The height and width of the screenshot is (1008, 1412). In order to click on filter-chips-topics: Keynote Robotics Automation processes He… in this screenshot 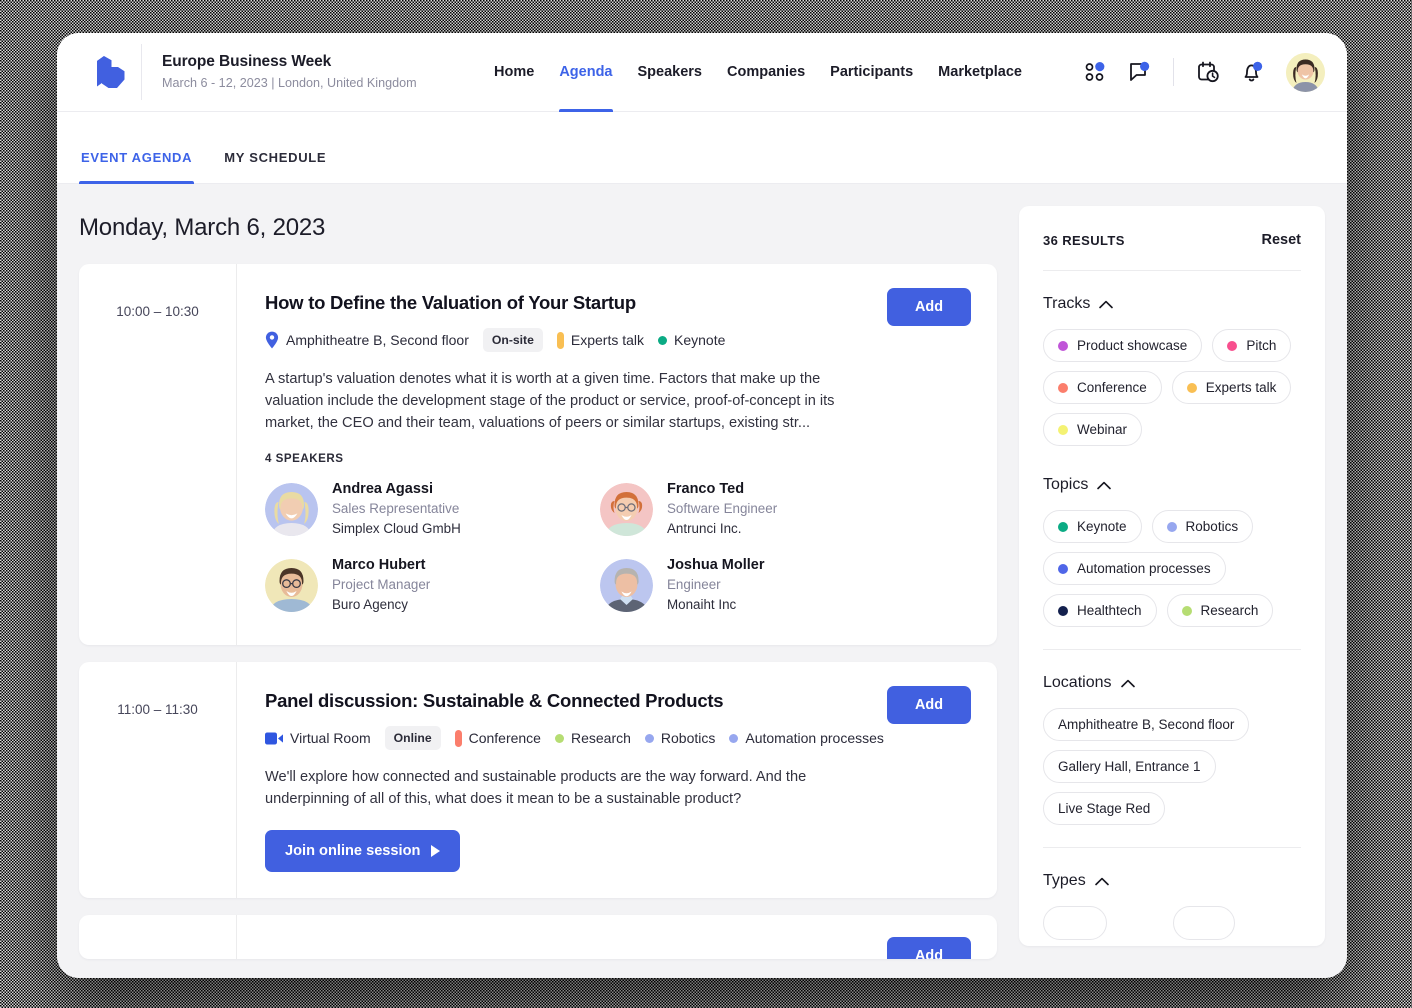, I will do `click(1172, 568)`.